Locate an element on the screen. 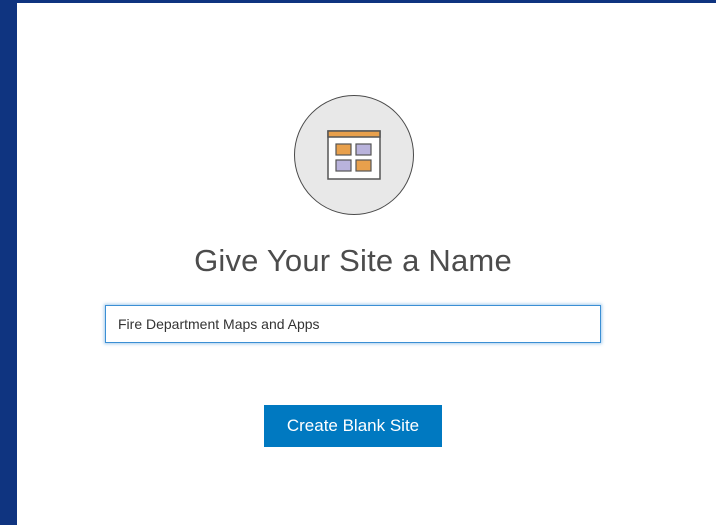 This screenshot has width=716, height=525. dialog-title: Give Your Site a Name is located at coordinates (353, 260).